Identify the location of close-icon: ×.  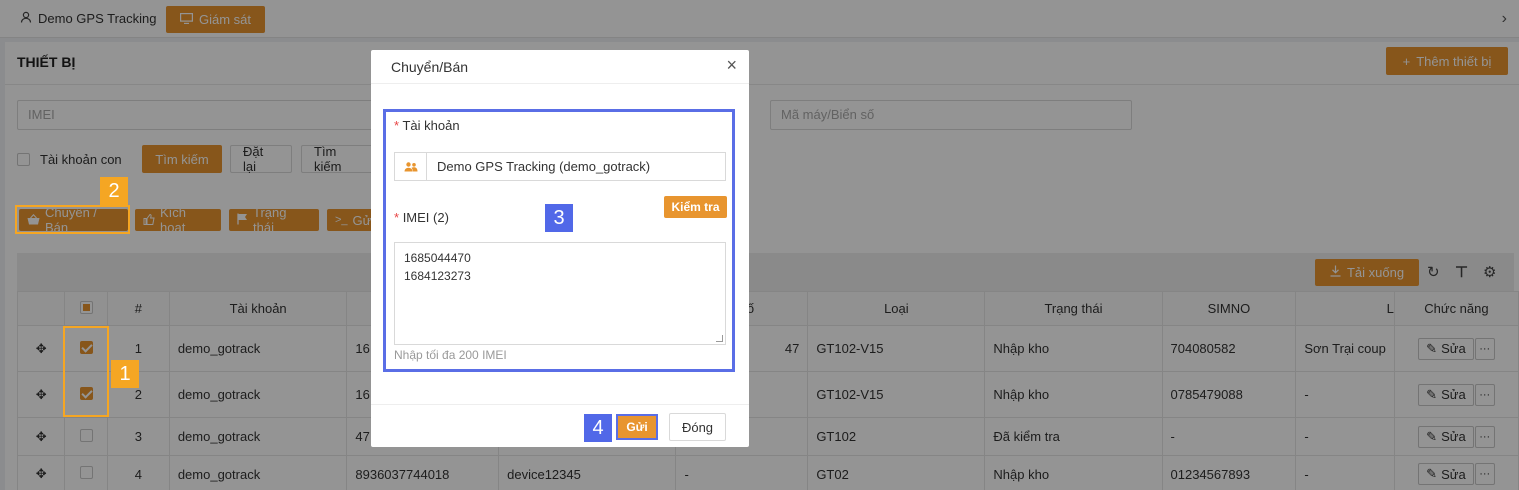
(731, 65).